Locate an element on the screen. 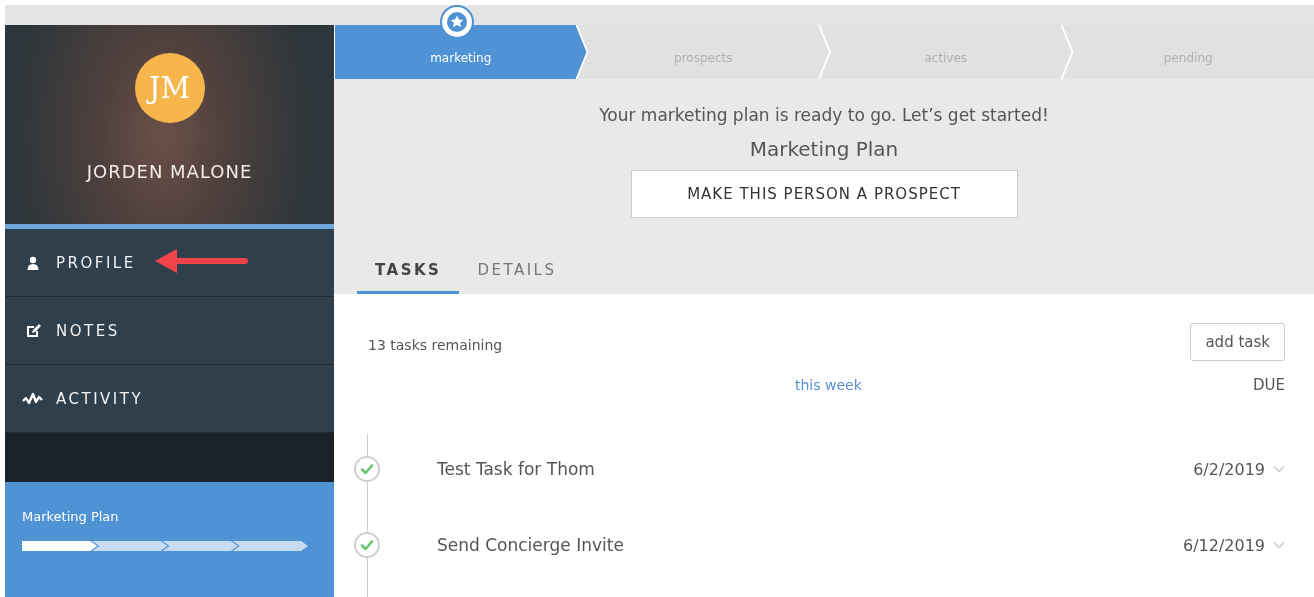 This screenshot has height=597, width=1314. nav-item: ACTIVITY is located at coordinates (169, 399).